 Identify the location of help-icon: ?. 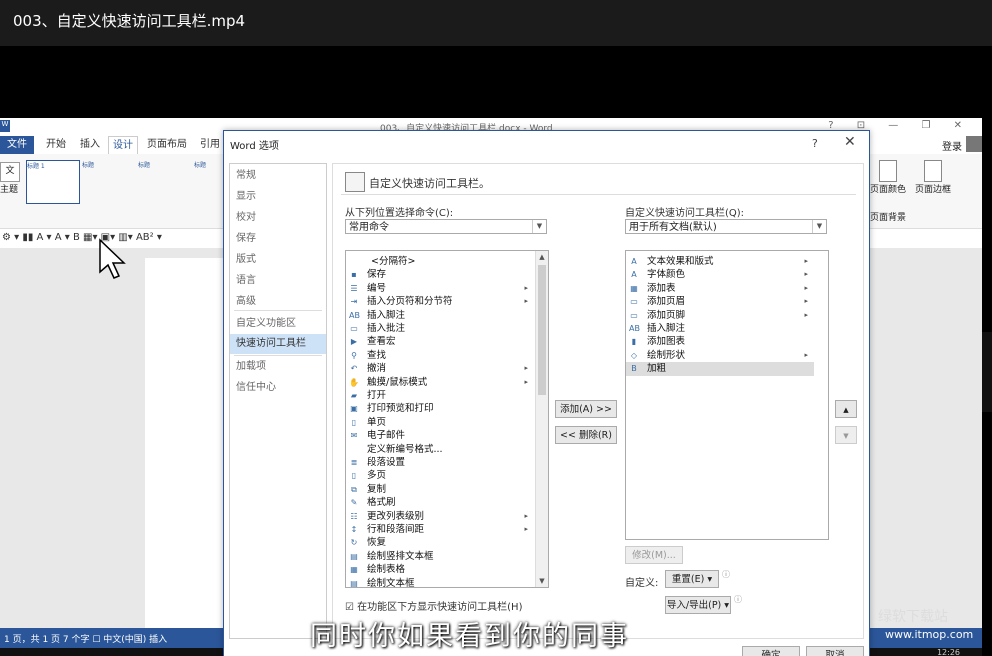
(815, 143).